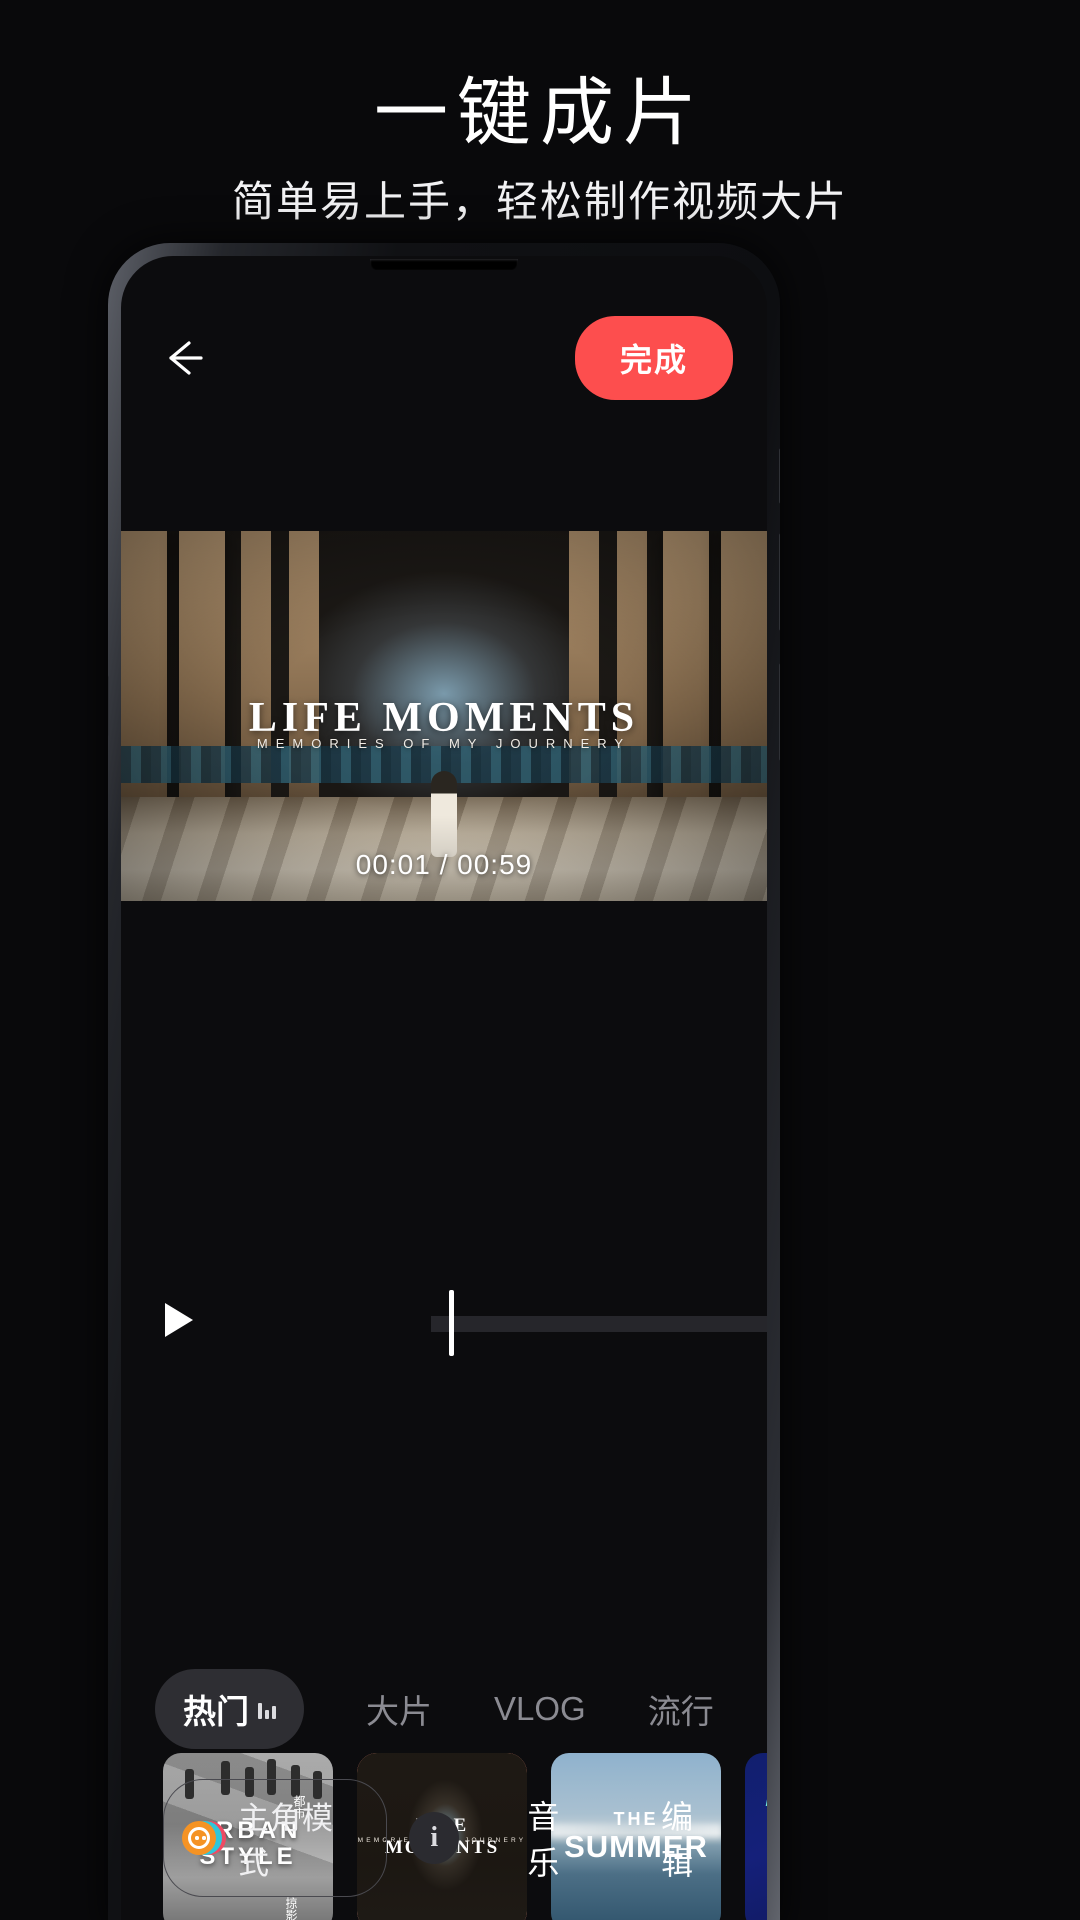 This screenshot has height=1920, width=1080. I want to click on page-subtitle: 简单易上手，轻松制作视频大片, so click(539, 201).